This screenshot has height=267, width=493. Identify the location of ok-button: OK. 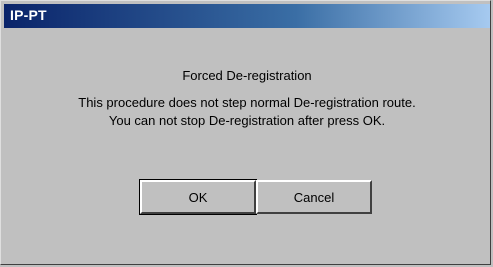
(198, 197).